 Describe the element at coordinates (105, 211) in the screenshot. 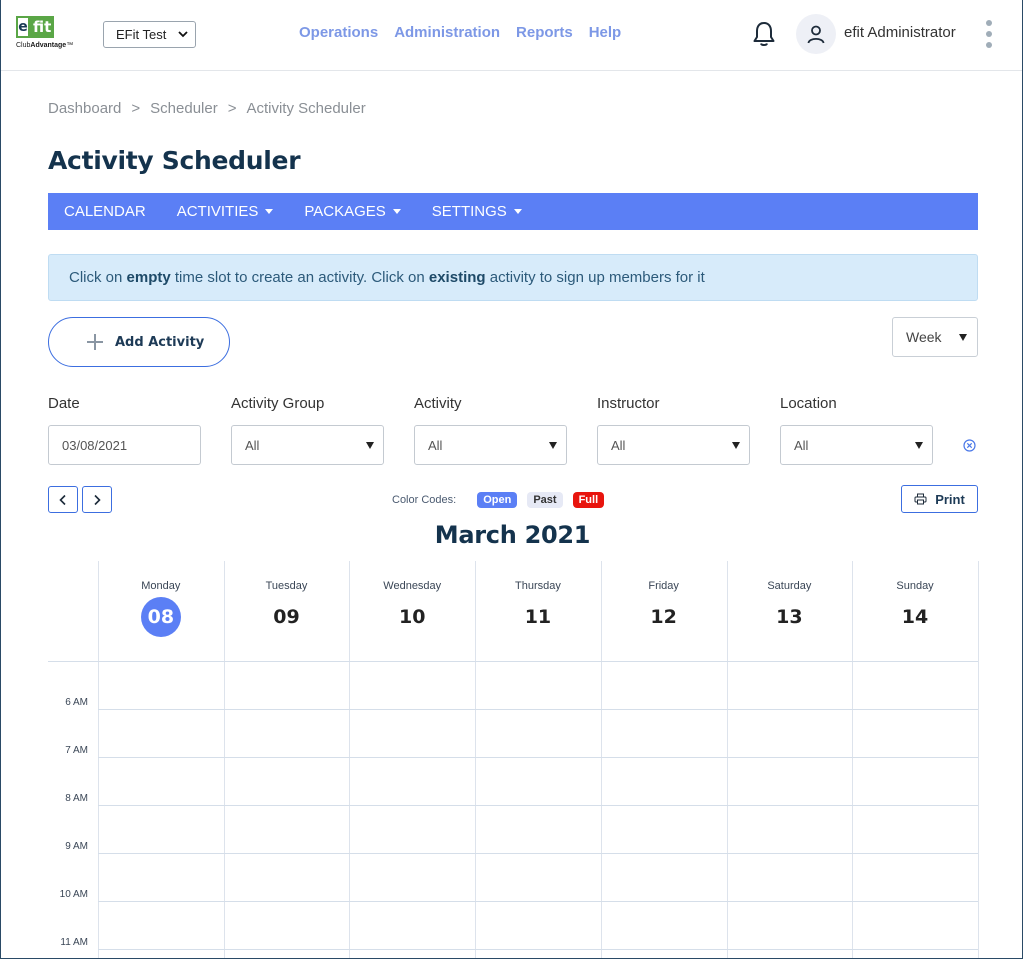

I see `tab-calendar: CALENDAR` at that location.